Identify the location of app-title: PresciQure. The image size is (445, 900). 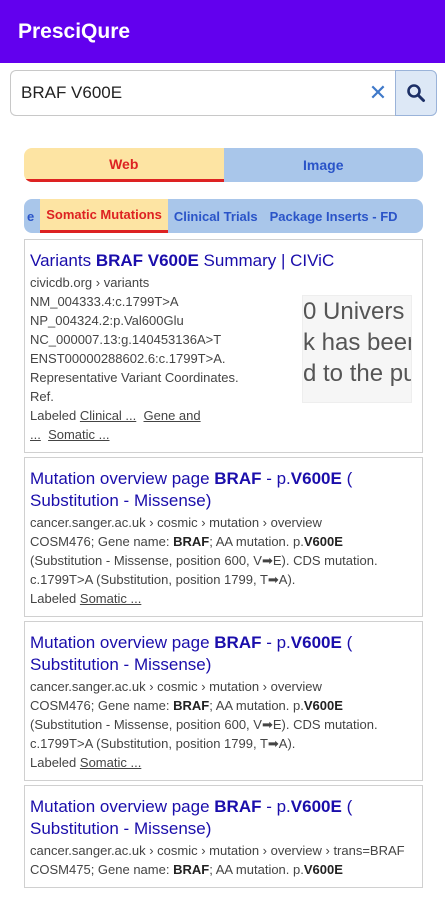
(74, 31).